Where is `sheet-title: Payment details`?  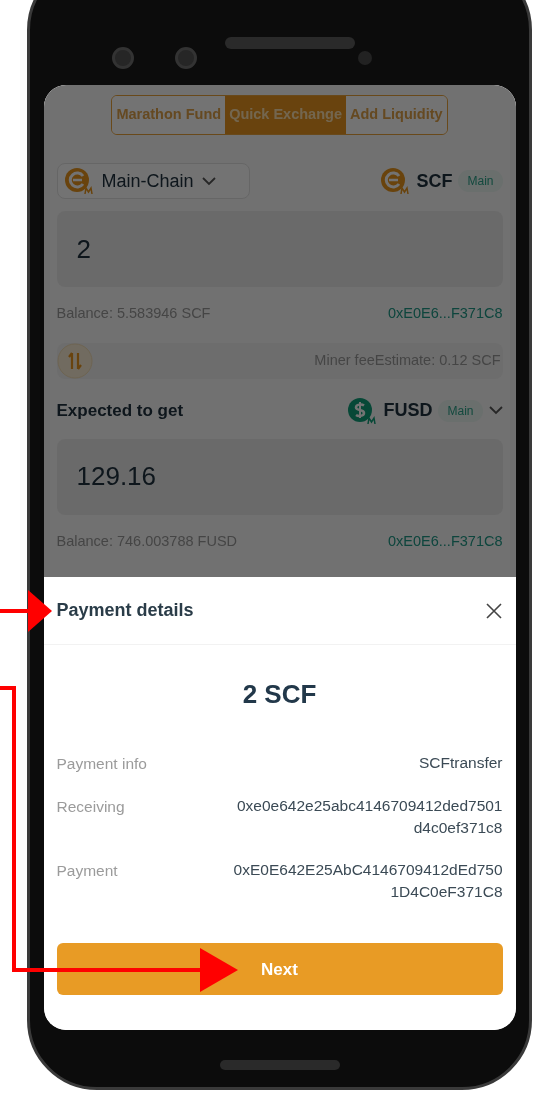
sheet-title: Payment details is located at coordinates (125, 610).